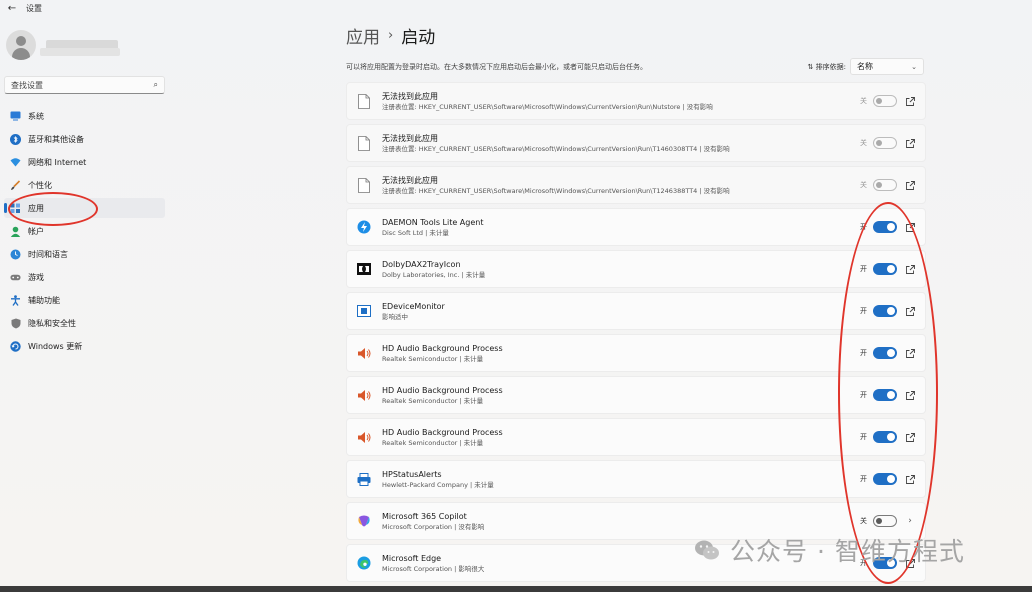 The width and height of the screenshot is (1032, 592). I want to click on sidebar-item-7: 游戏, so click(84, 277).